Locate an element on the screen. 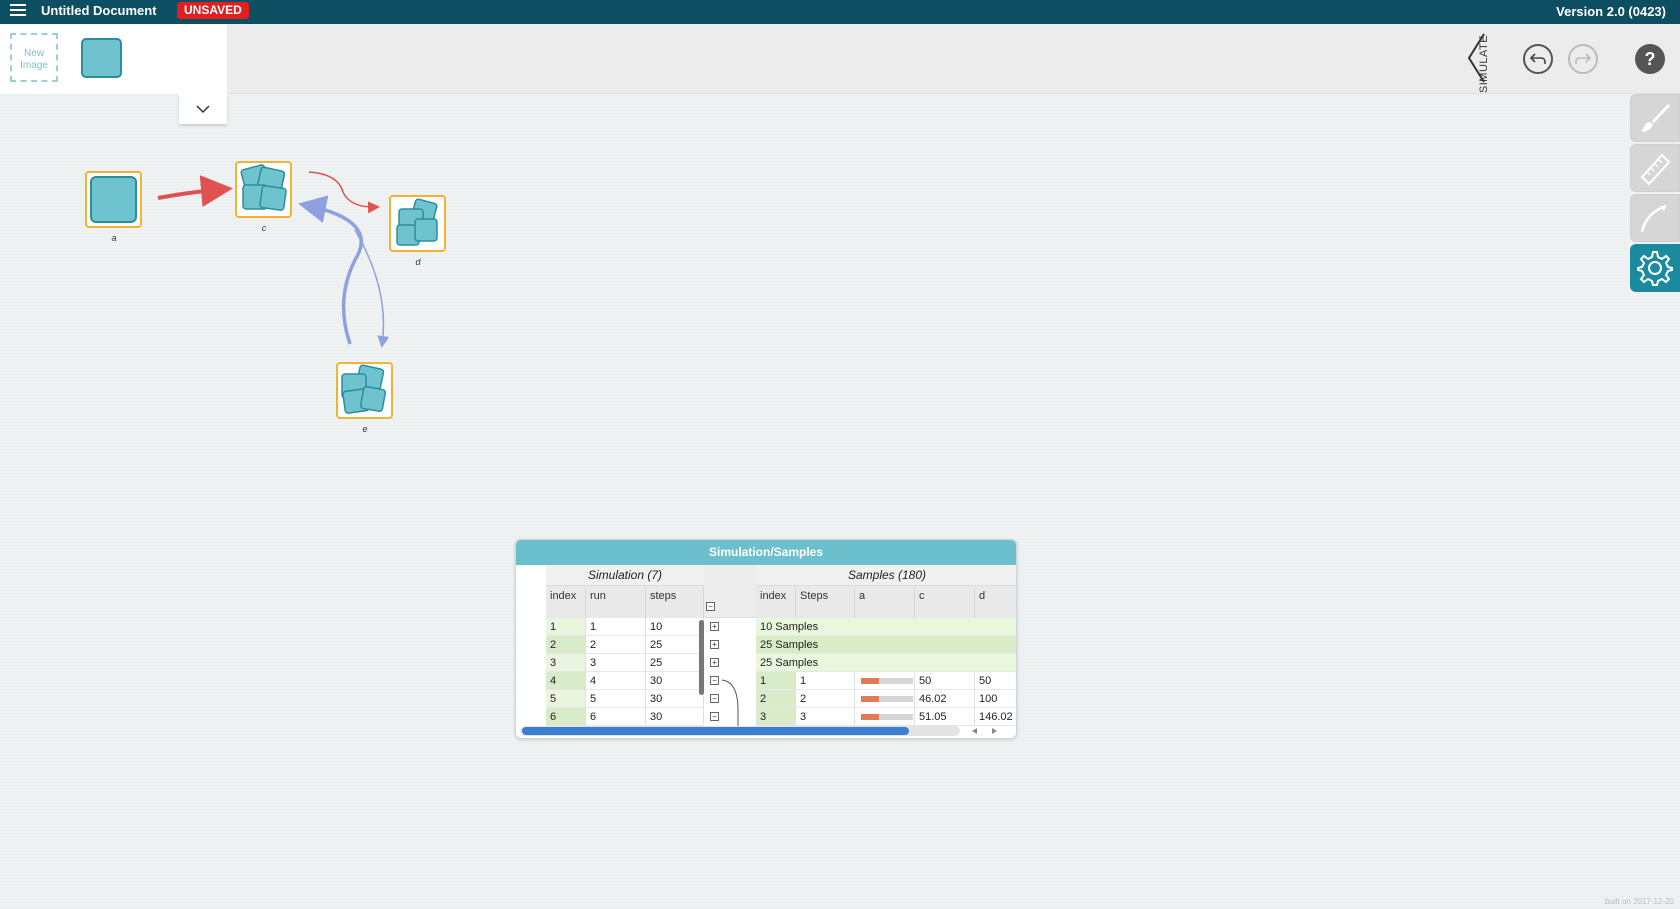  sample-index-cell: 1 is located at coordinates (776, 681).